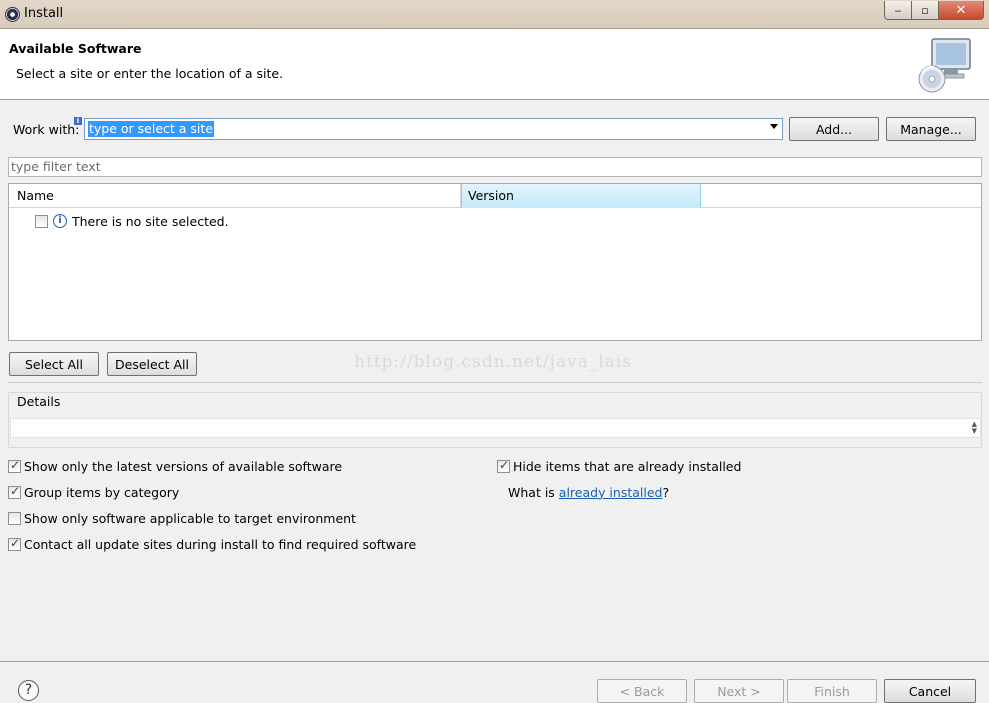 This screenshot has width=989, height=703. What do you see at coordinates (495, 167) in the screenshot?
I see `filter-input: type filter text` at bounding box center [495, 167].